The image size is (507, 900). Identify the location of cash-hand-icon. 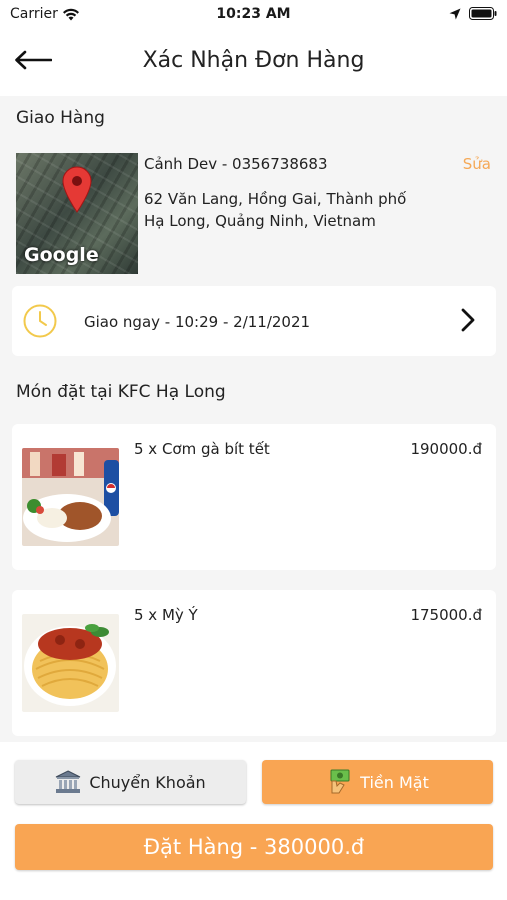
(340, 781).